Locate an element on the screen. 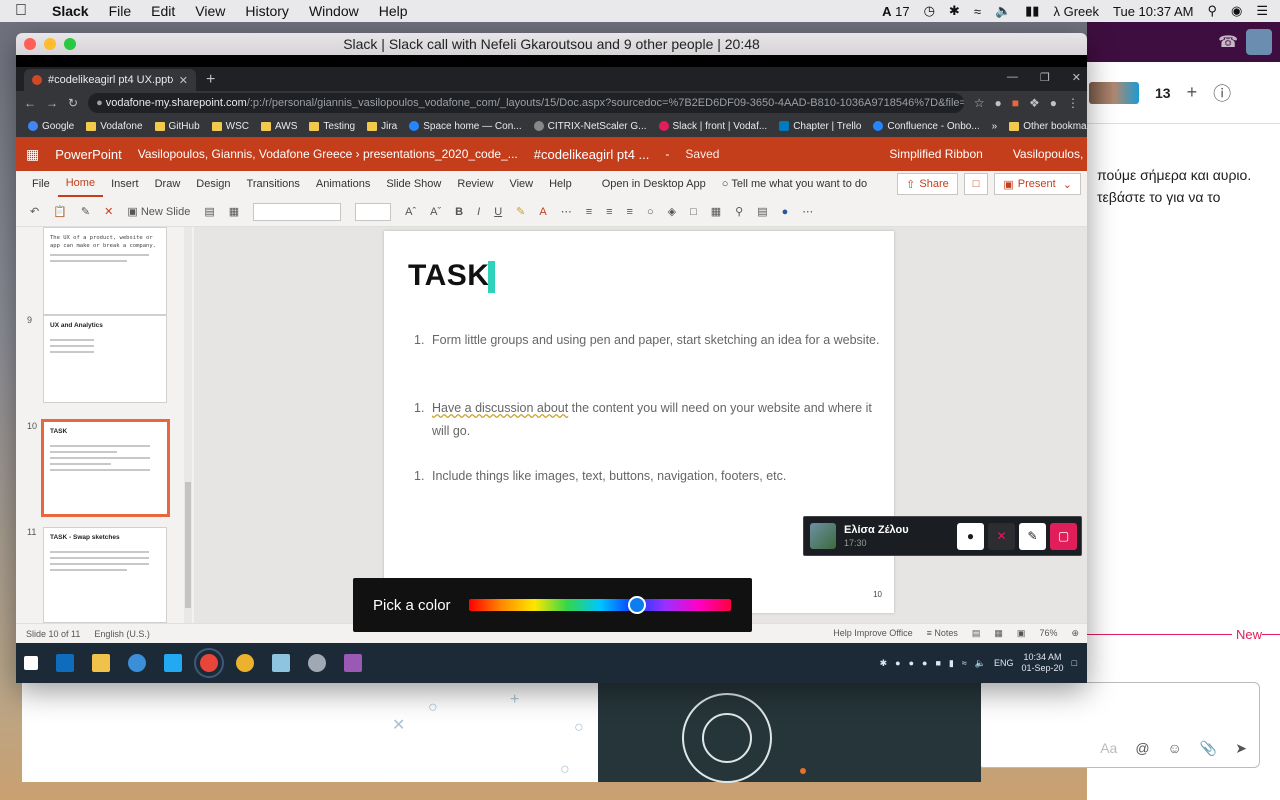 This screenshot has height=800, width=1280. bookmark-testing: Testing is located at coordinates (332, 126).